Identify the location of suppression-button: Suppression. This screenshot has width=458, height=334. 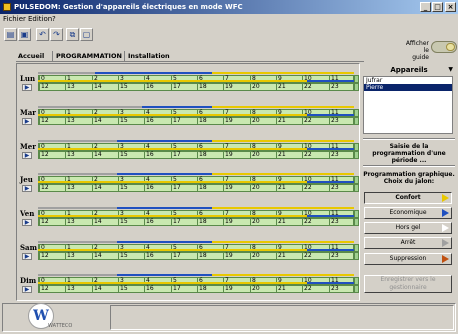
(408, 259).